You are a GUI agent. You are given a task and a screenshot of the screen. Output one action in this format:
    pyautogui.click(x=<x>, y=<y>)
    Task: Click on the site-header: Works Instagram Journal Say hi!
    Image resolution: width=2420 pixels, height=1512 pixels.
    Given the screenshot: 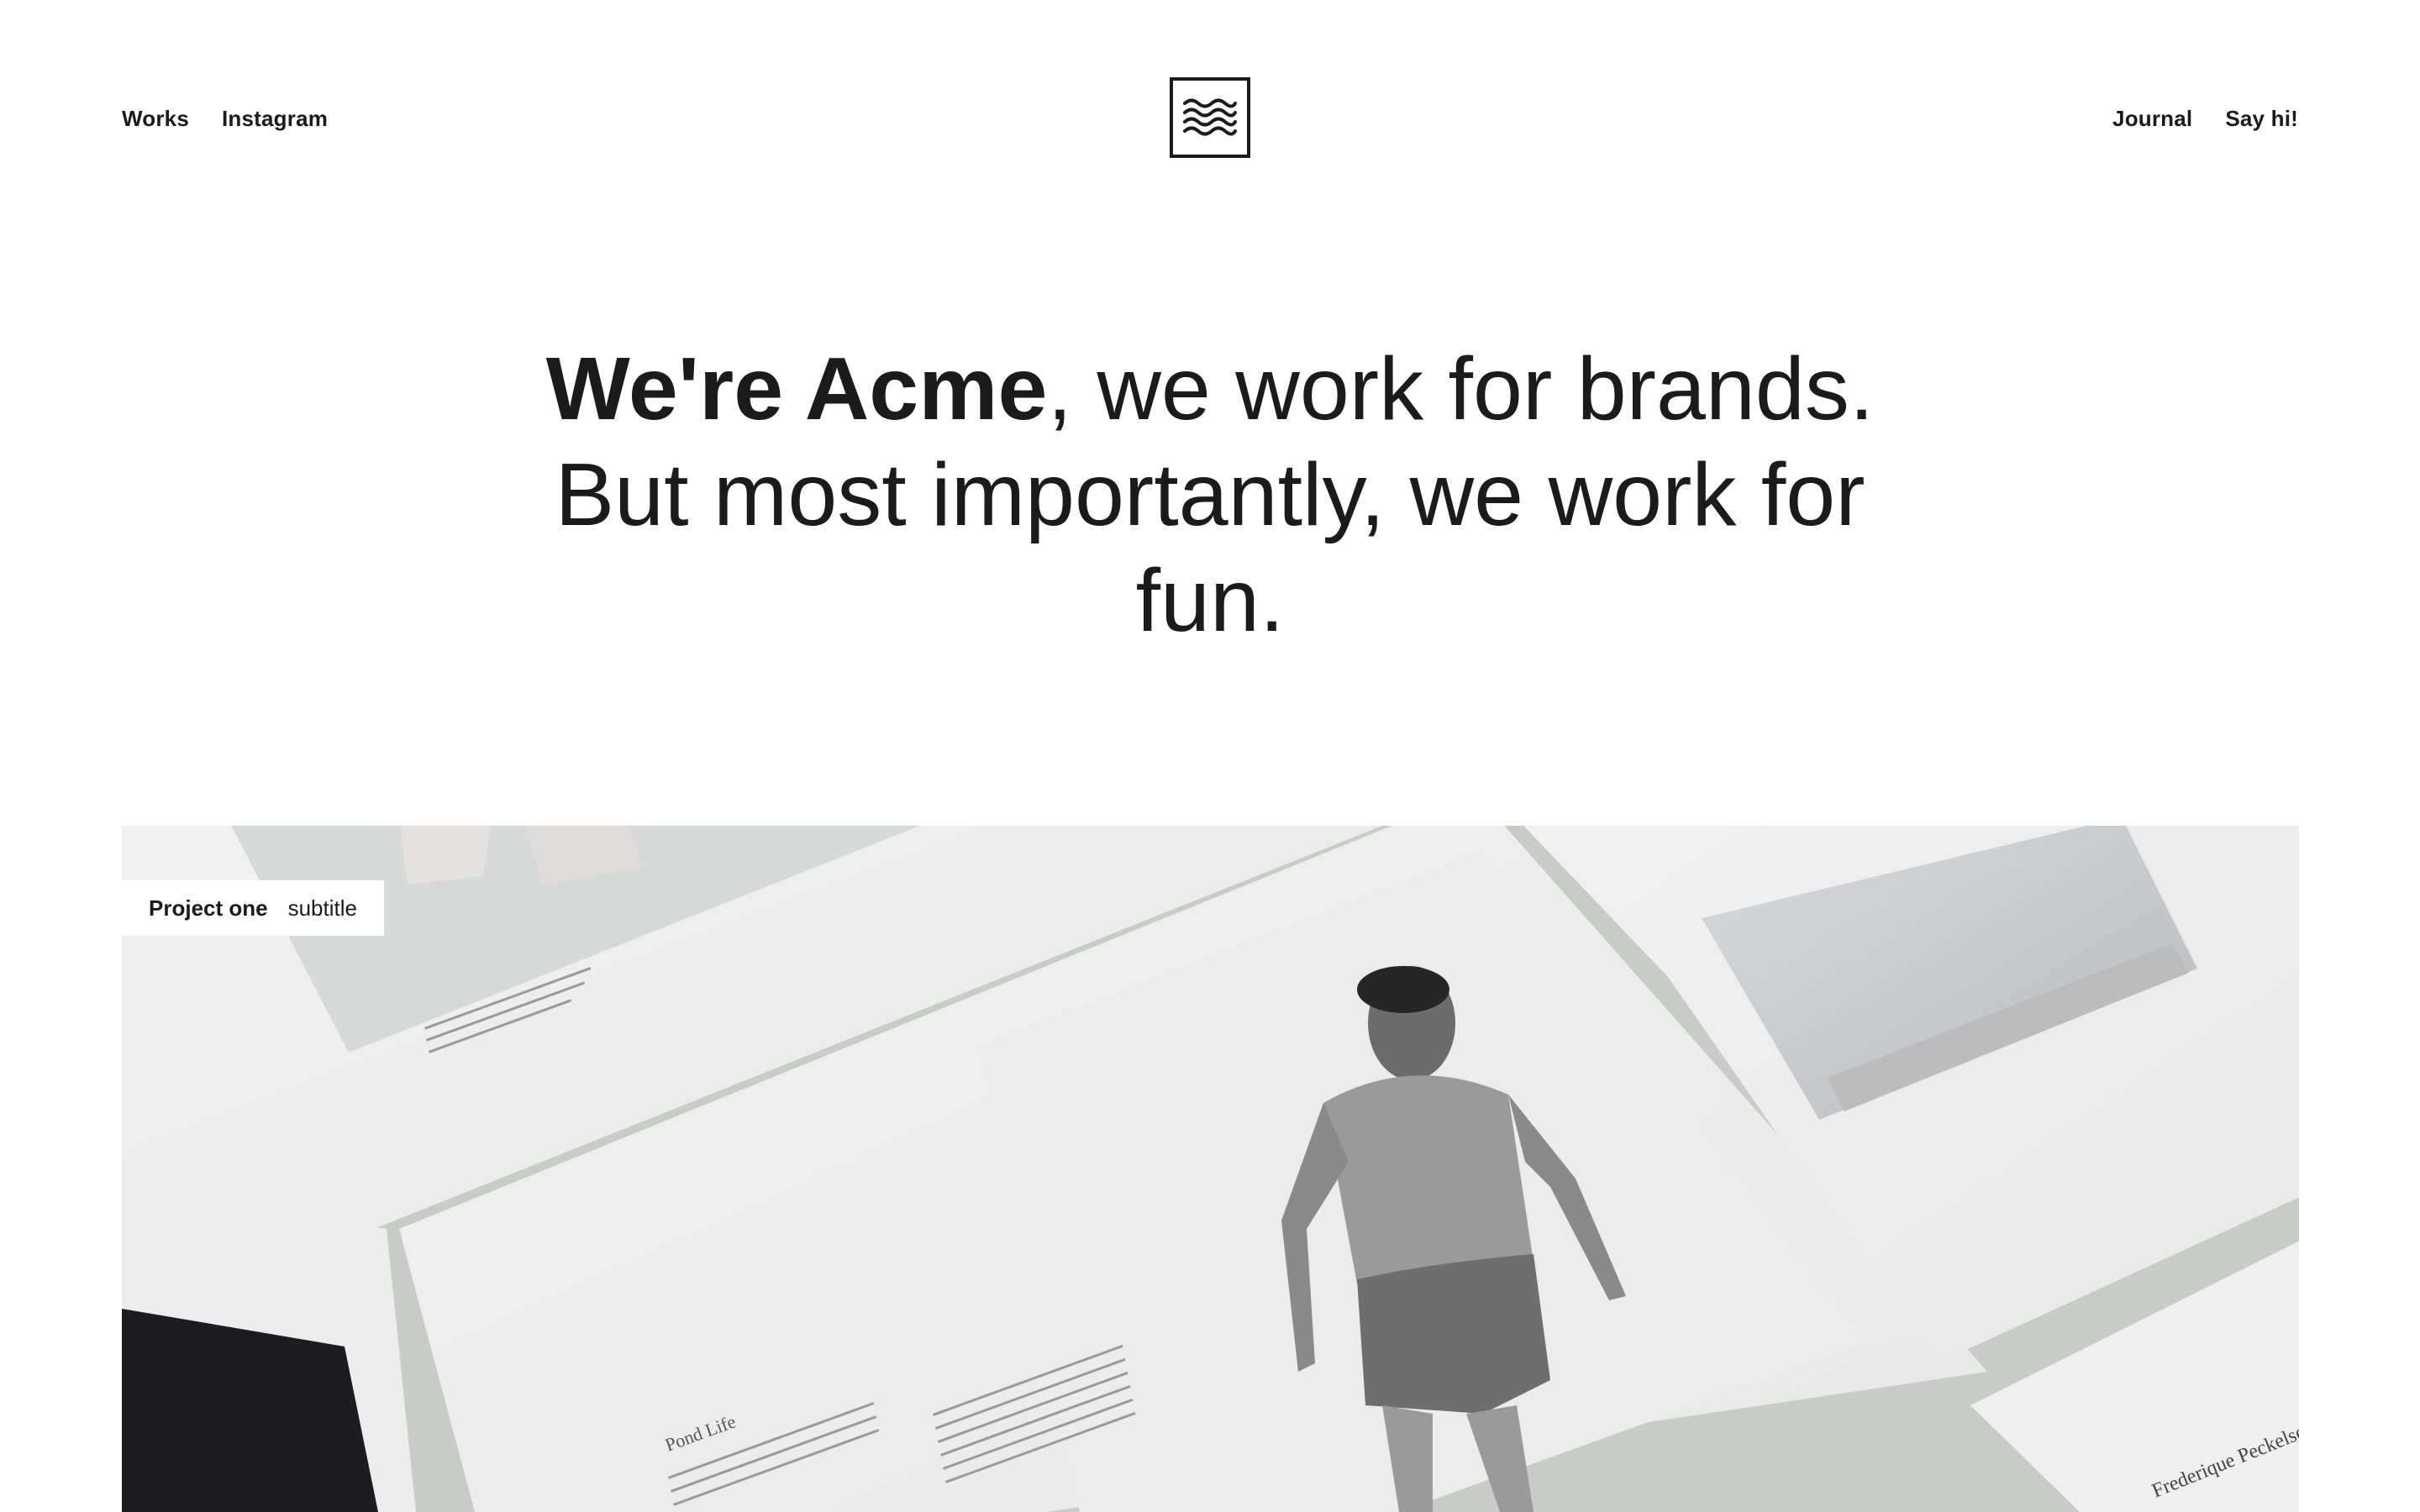 What is the action you would take?
    pyautogui.click(x=1210, y=119)
    